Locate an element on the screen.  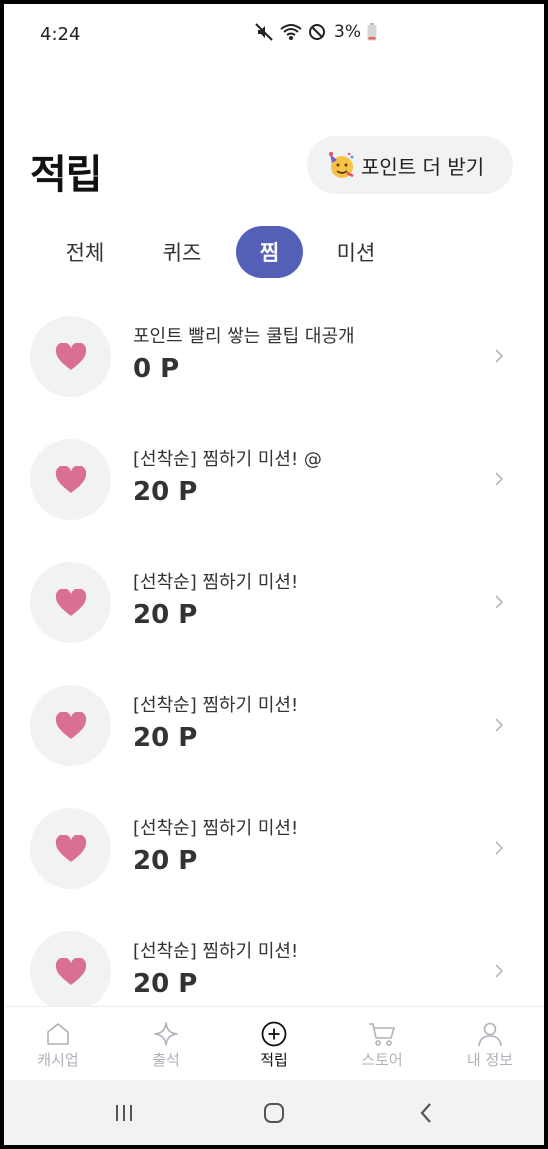
tab-wishlist: 찜 is located at coordinates (269, 252).